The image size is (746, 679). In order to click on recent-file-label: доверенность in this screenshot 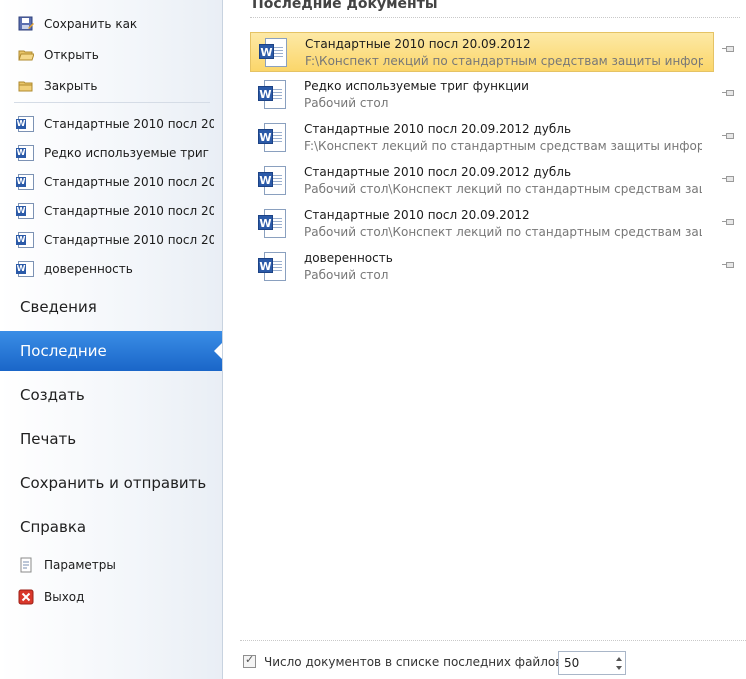, I will do `click(88, 269)`.